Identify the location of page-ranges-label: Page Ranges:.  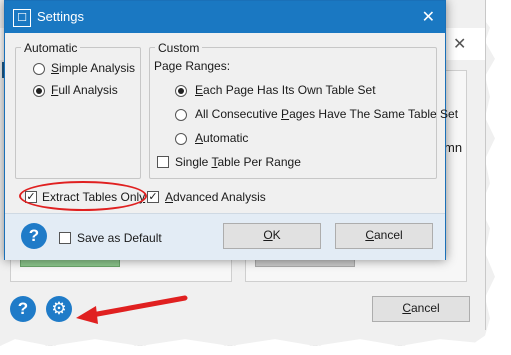
(192, 66).